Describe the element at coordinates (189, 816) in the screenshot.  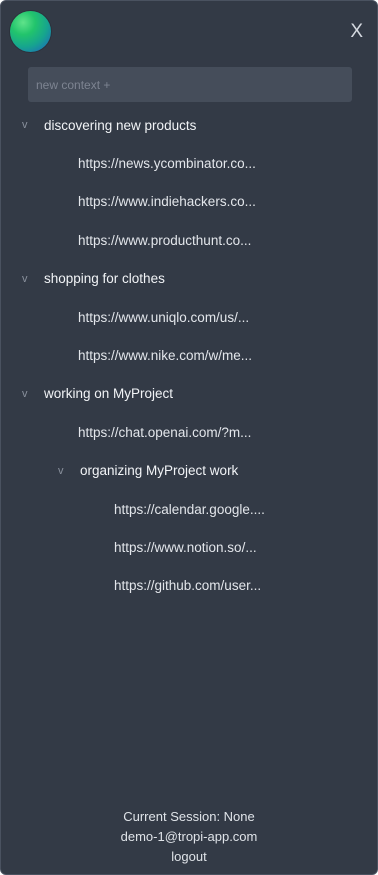
I see `current-session-text: Current Session: None` at that location.